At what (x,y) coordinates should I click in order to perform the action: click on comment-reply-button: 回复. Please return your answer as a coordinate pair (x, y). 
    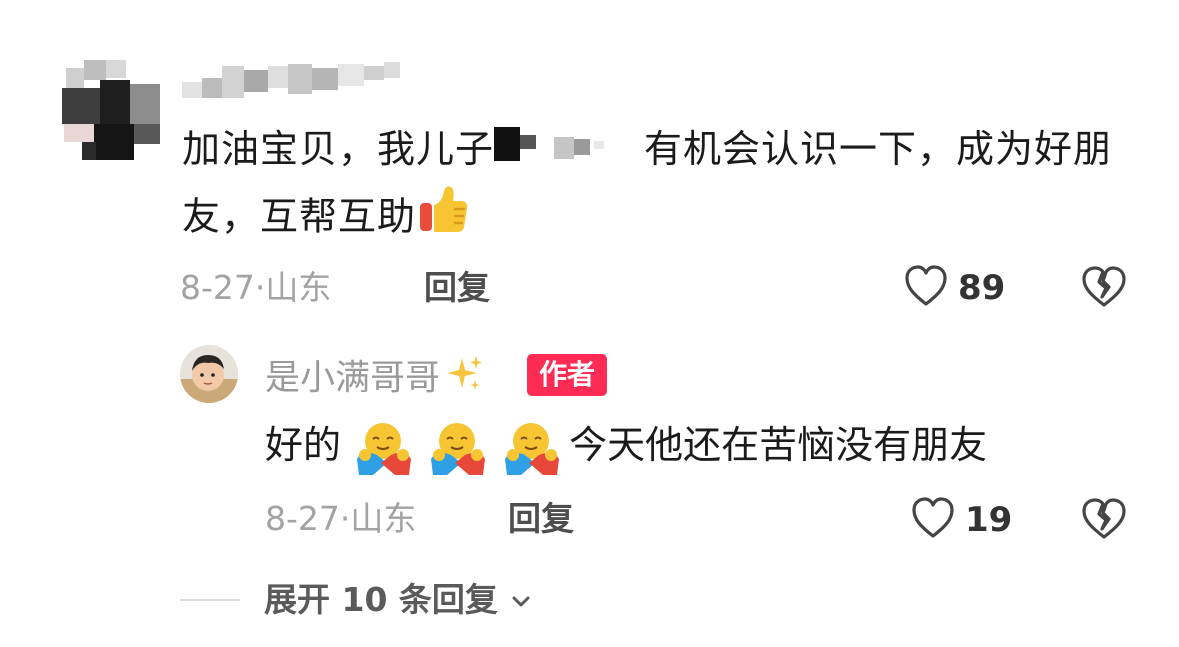
    Looking at the image, I should click on (457, 288).